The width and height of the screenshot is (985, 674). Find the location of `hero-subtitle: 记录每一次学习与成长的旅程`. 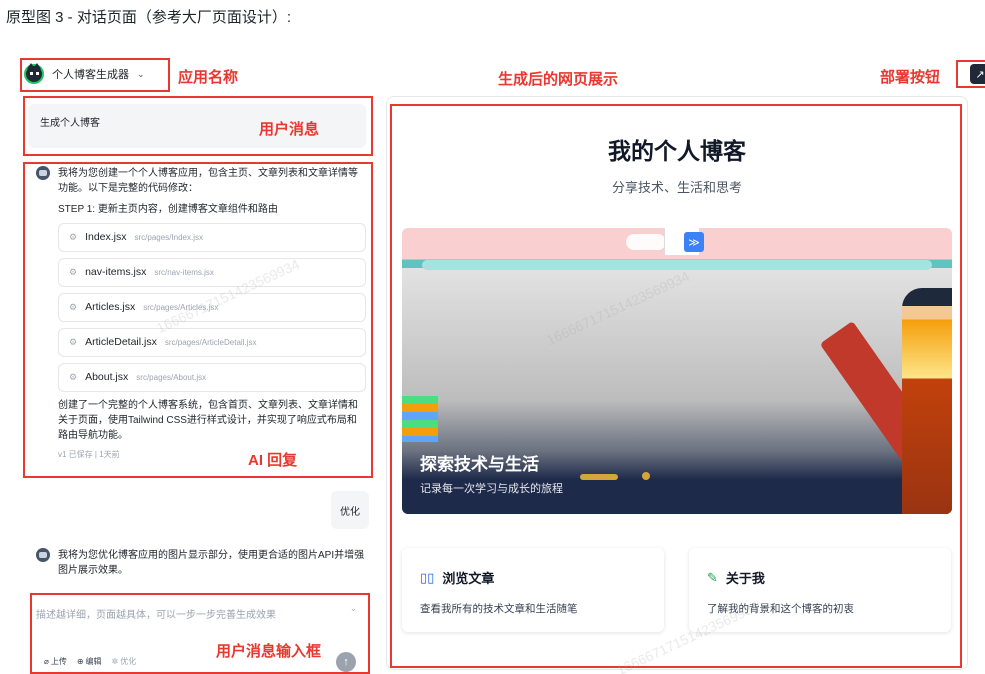

hero-subtitle: 记录每一次学习与成长的旅程 is located at coordinates (491, 489).